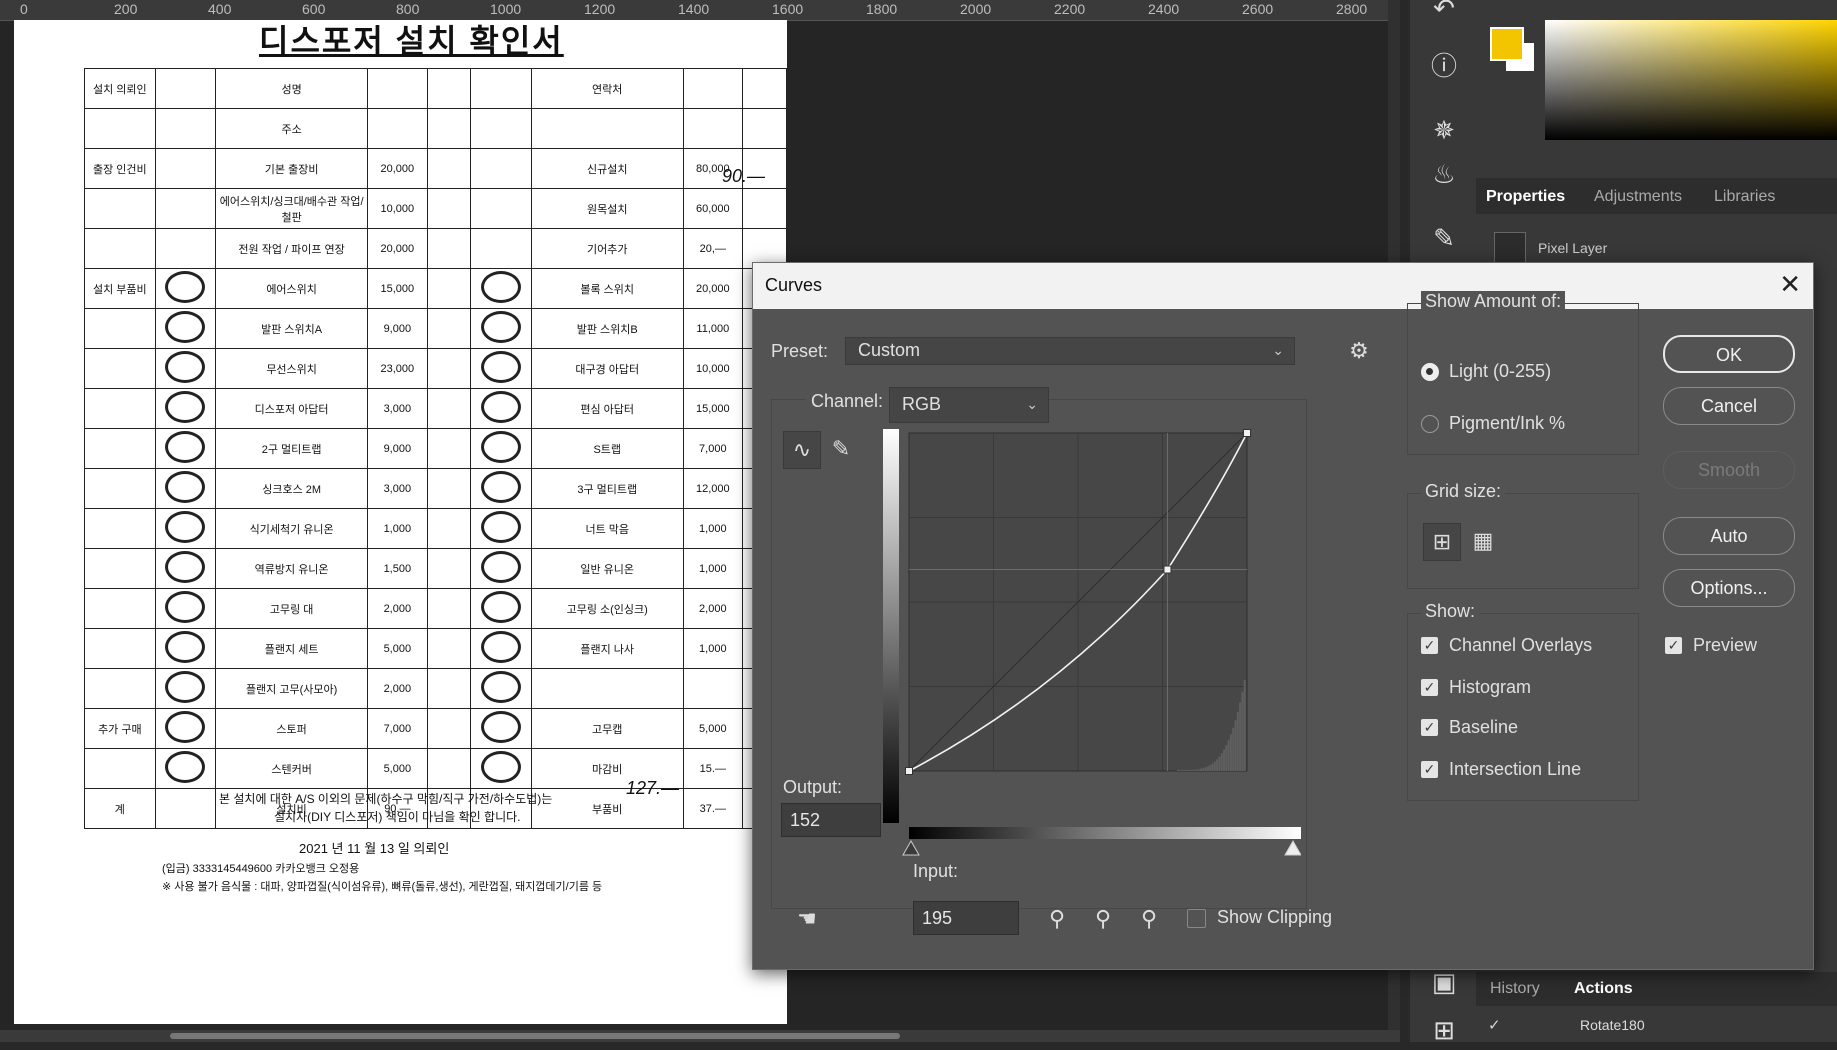 The height and width of the screenshot is (1050, 1837). What do you see at coordinates (1507, 44) in the screenshot?
I see `foreground-color-swatch` at bounding box center [1507, 44].